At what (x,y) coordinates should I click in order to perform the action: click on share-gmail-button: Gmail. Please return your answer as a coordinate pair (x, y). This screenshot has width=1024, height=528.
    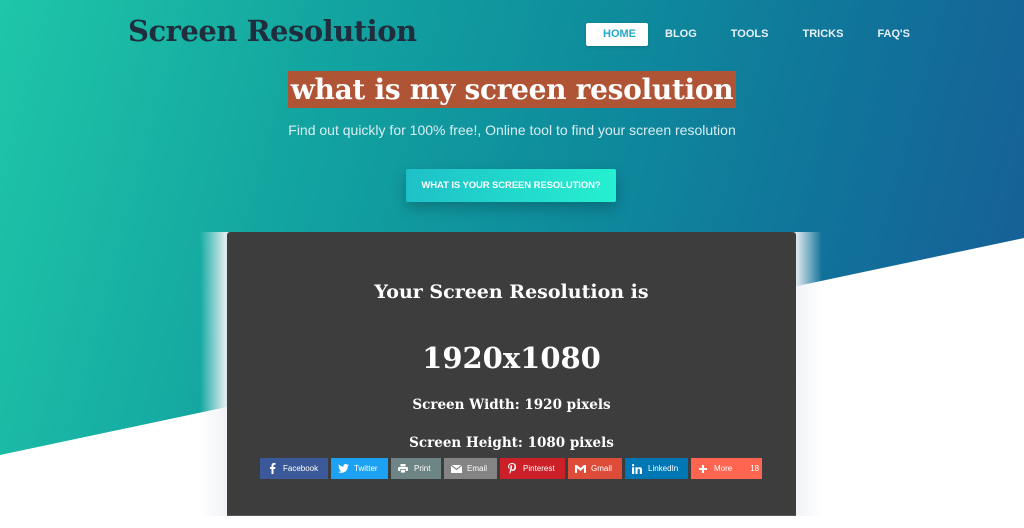
    Looking at the image, I should click on (595, 468).